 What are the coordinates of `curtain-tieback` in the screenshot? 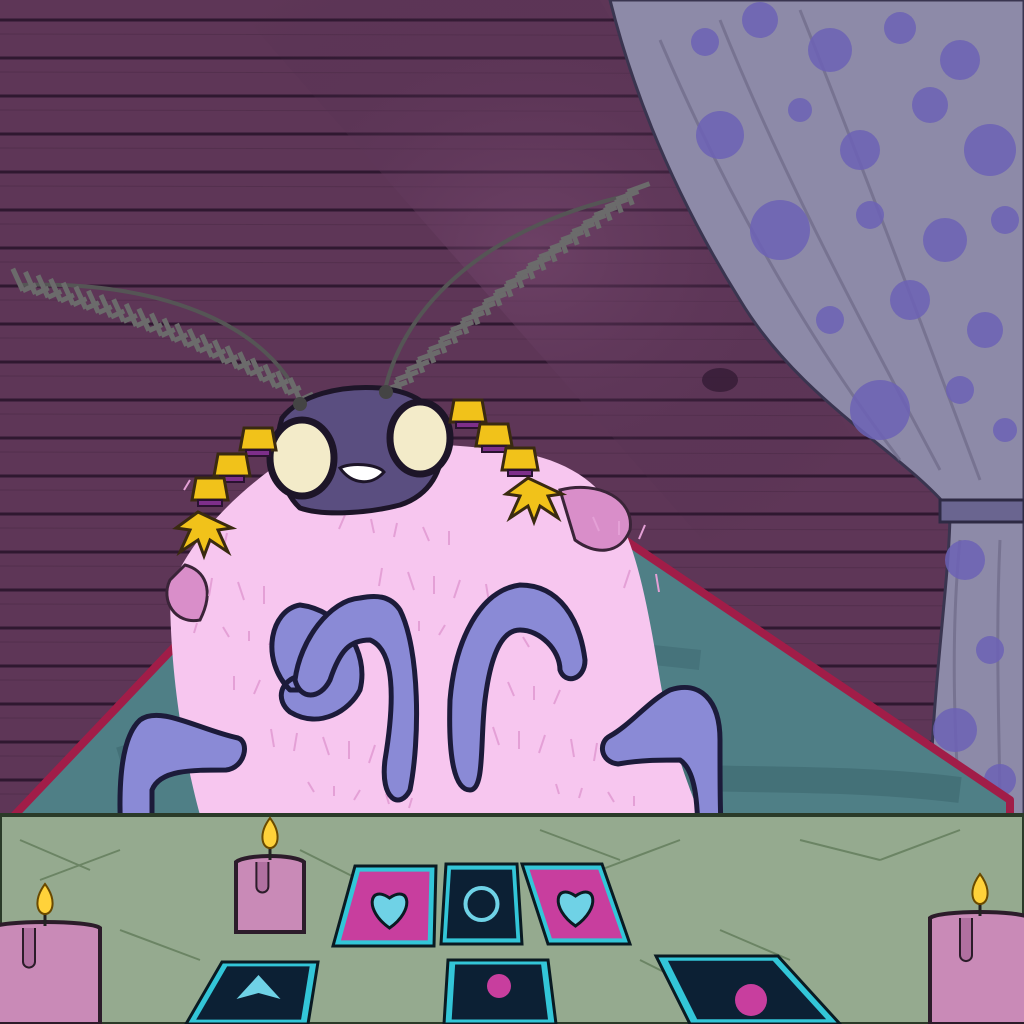 It's located at (981, 511).